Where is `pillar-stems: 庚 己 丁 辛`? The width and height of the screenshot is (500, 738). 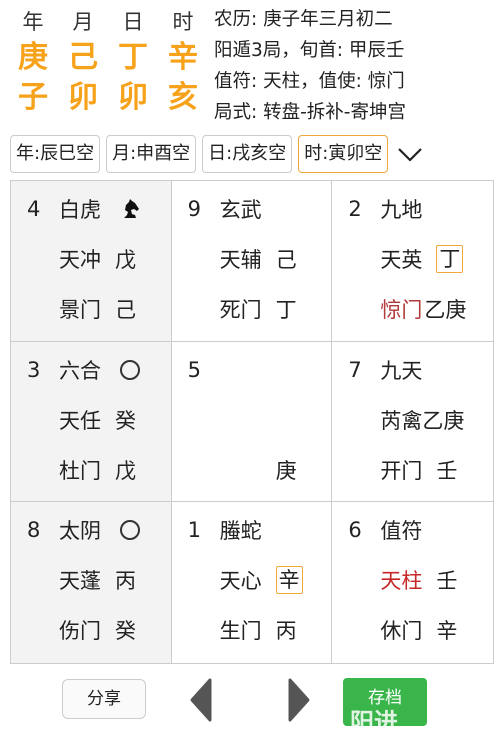 pillar-stems: 庚 己 丁 辛 is located at coordinates (108, 58).